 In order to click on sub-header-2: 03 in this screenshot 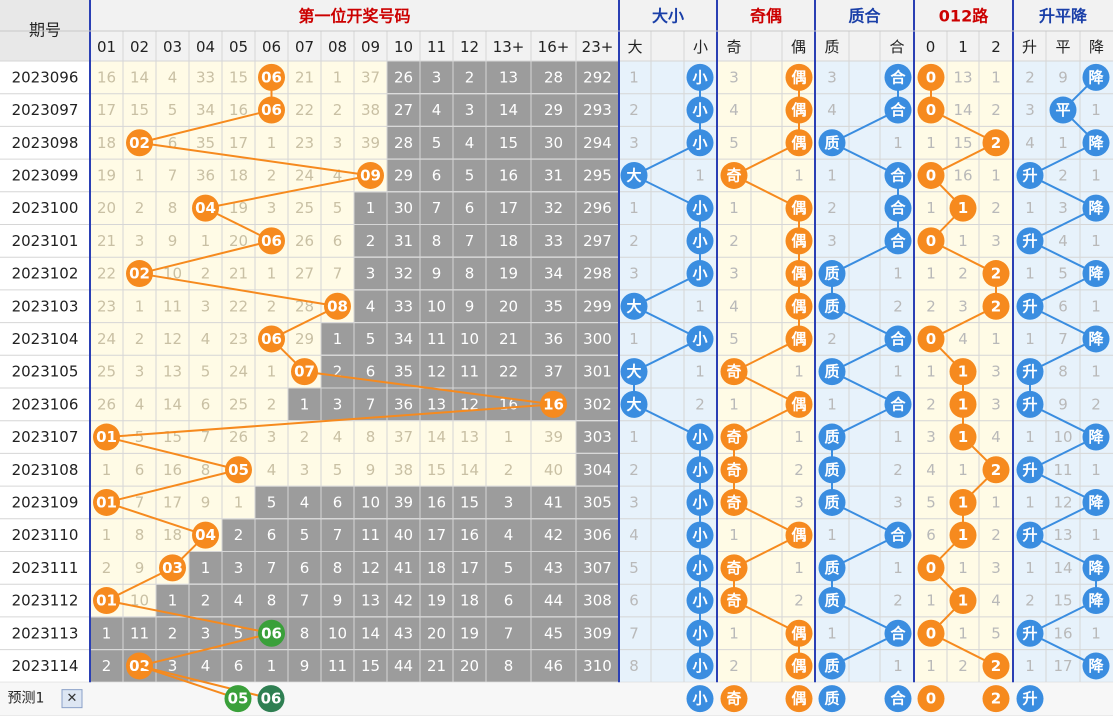, I will do `click(172, 47)`.